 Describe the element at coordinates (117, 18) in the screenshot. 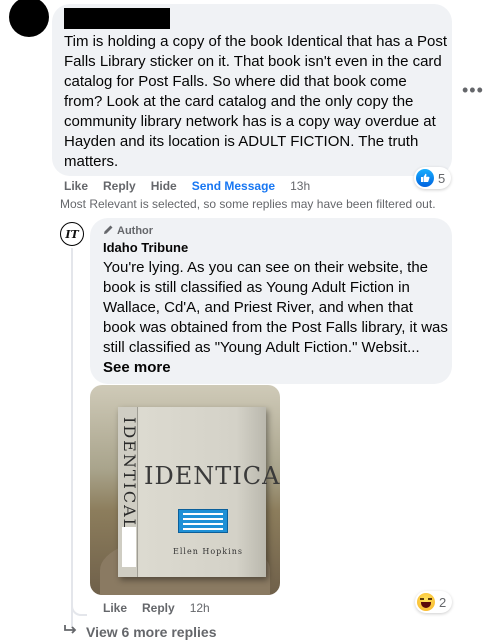

I see `redacted-commenter-name` at that location.